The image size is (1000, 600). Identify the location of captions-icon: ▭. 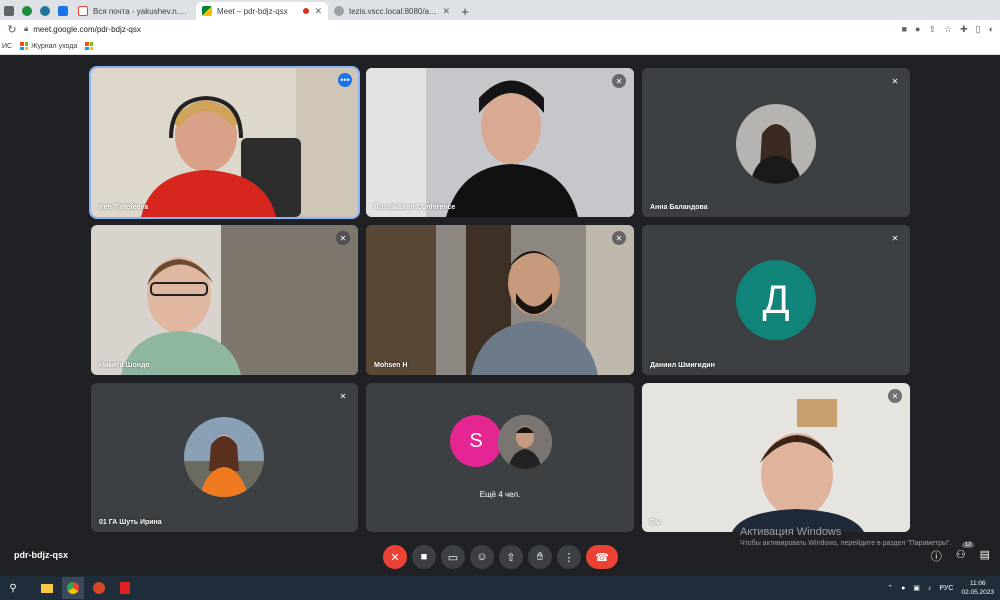
(453, 557).